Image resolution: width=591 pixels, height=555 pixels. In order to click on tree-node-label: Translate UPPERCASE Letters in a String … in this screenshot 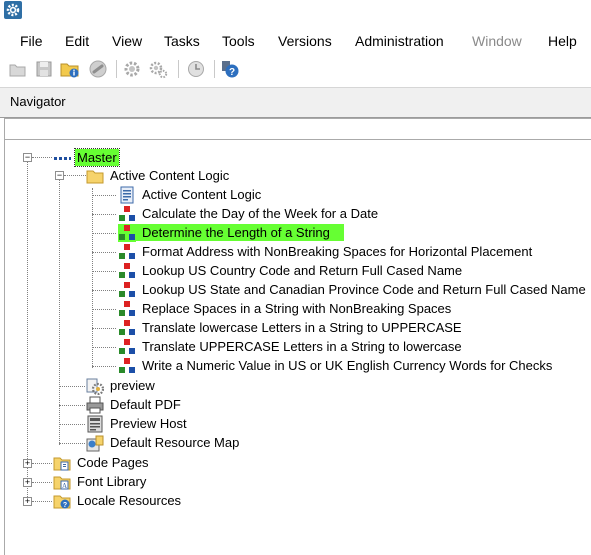, I will do `click(302, 346)`.